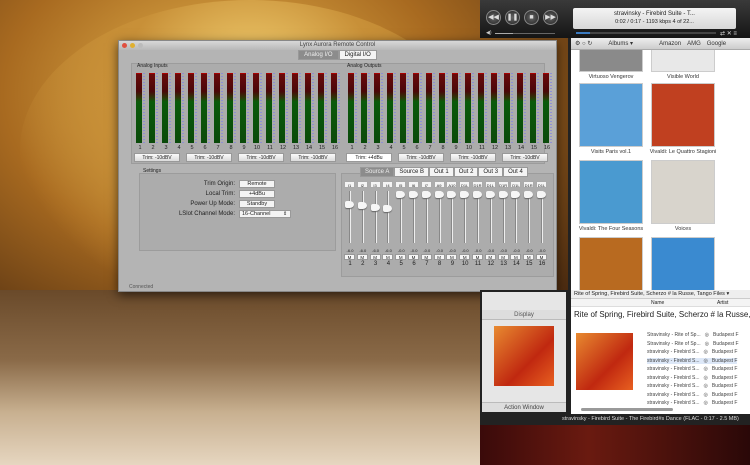 The image size is (750, 465). What do you see at coordinates (426, 184) in the screenshot?
I see `fader-source-select: I7` at bounding box center [426, 184].